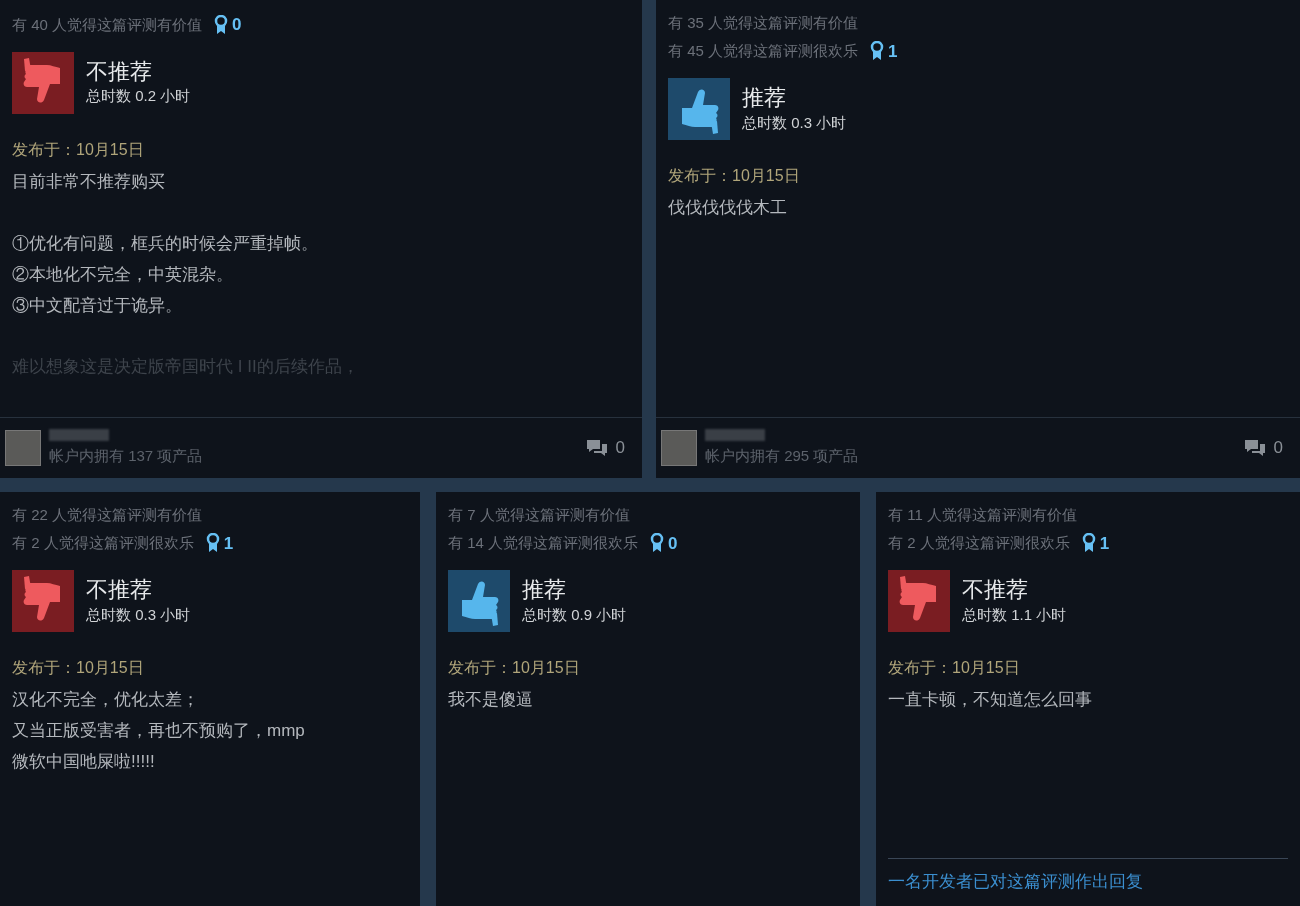 Image resolution: width=1300 pixels, height=906 pixels. What do you see at coordinates (574, 614) in the screenshot?
I see `hours-played: 总时数 0.9 小时` at bounding box center [574, 614].